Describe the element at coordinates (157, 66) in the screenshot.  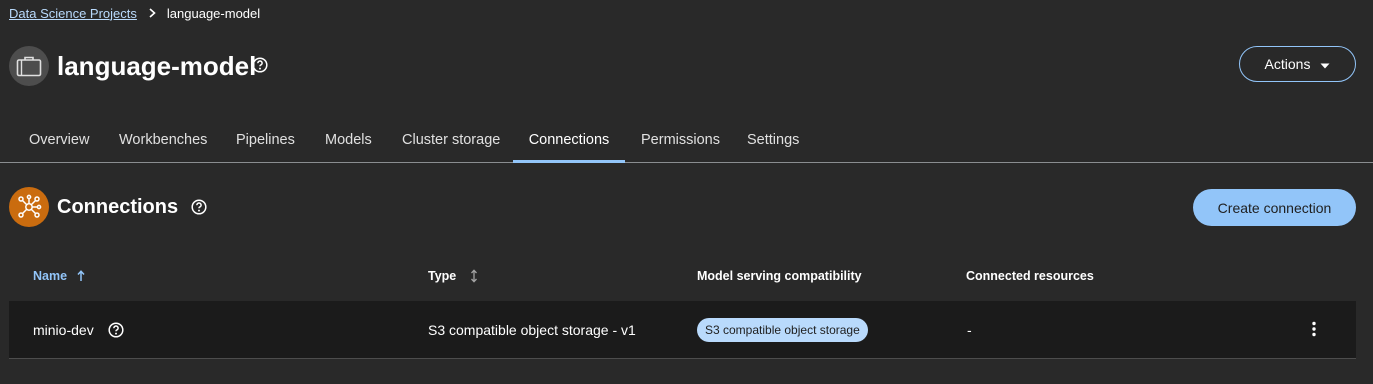
I see `page-title: language-model` at that location.